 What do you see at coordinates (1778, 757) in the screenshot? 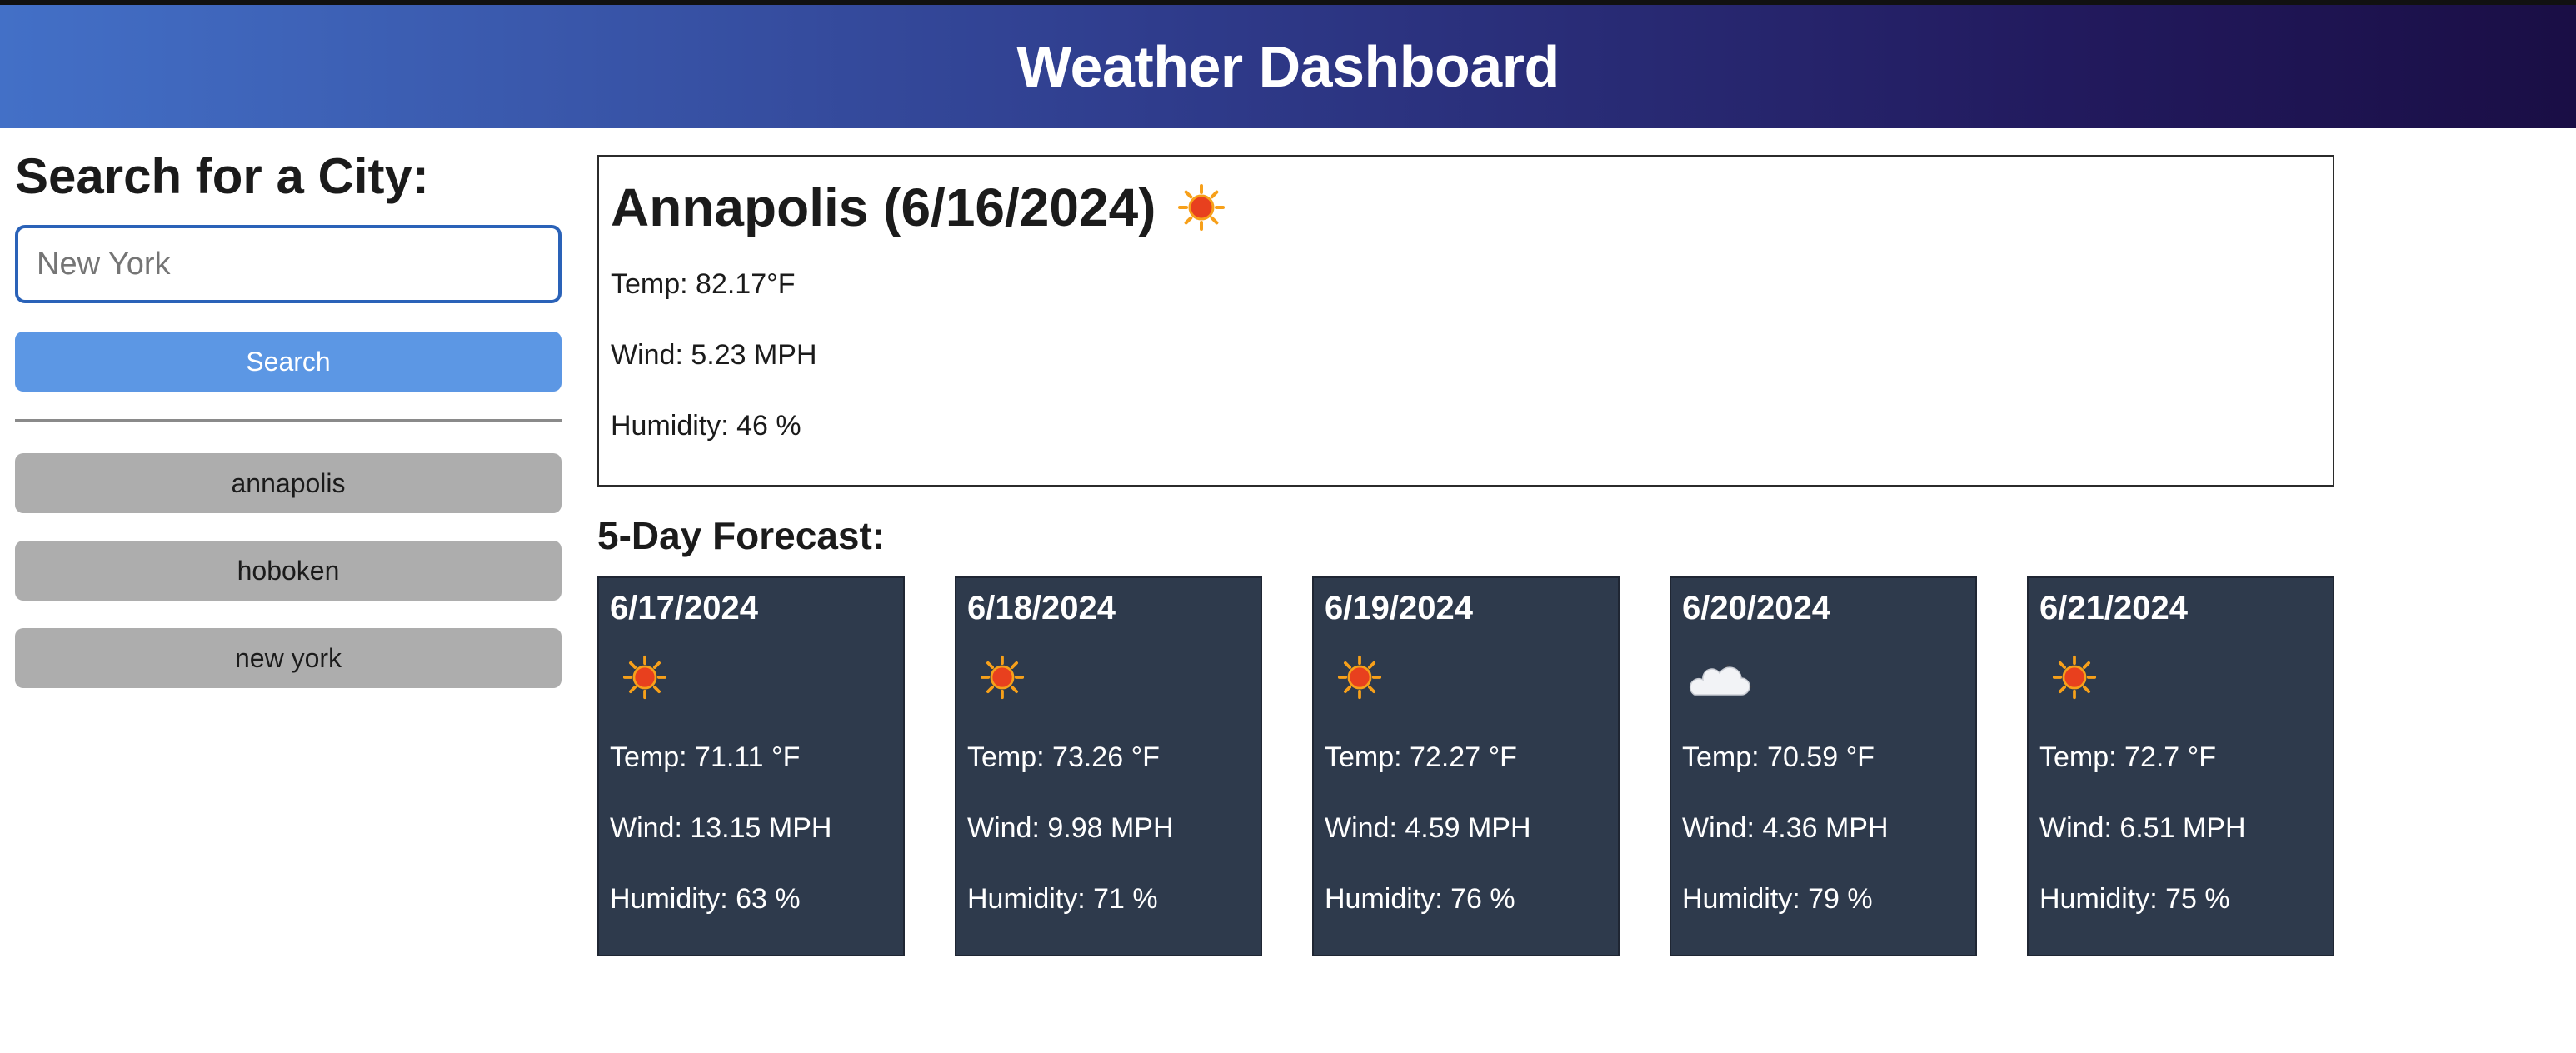
I see `forecast-temp: Temp: 70.59 °F` at bounding box center [1778, 757].